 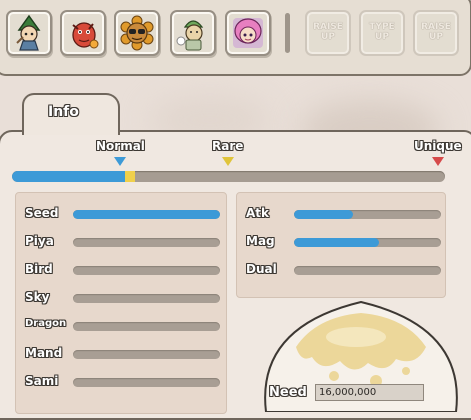 I want to click on stat-row-dragon: Dragon, so click(x=122, y=327).